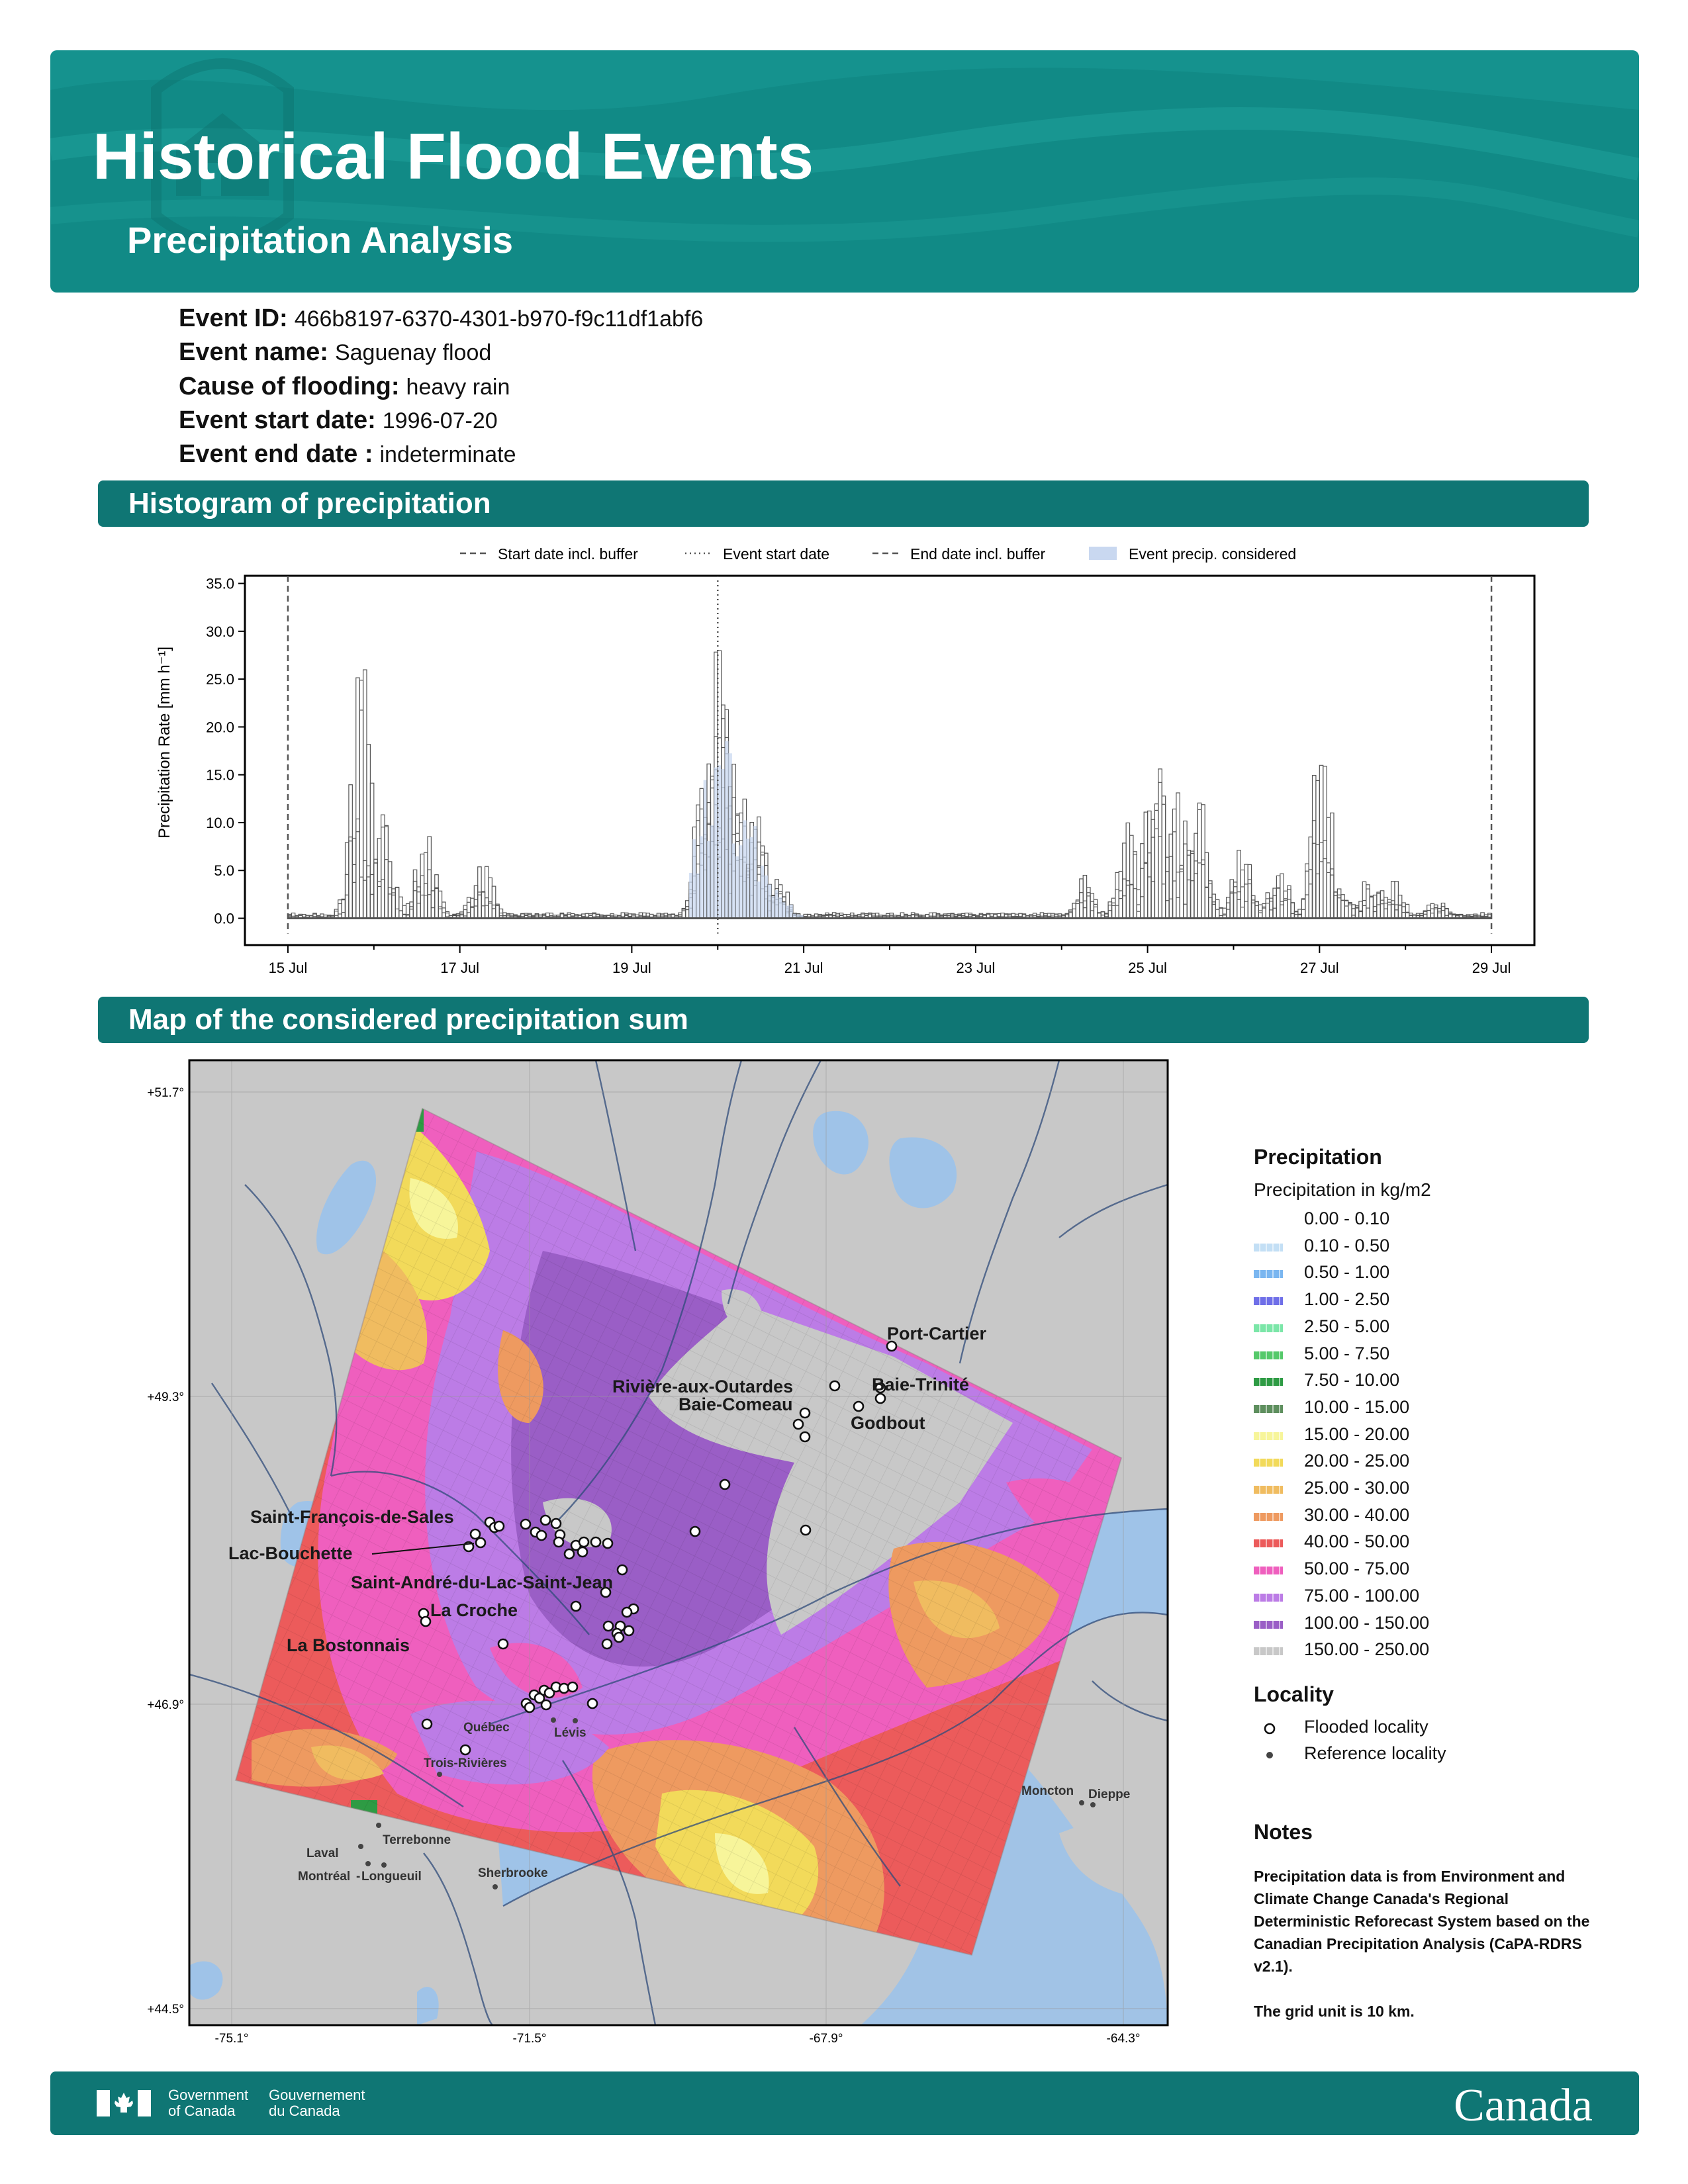 The image size is (1688, 2184). What do you see at coordinates (1294, 1694) in the screenshot?
I see `locality-legend-title: Locality` at bounding box center [1294, 1694].